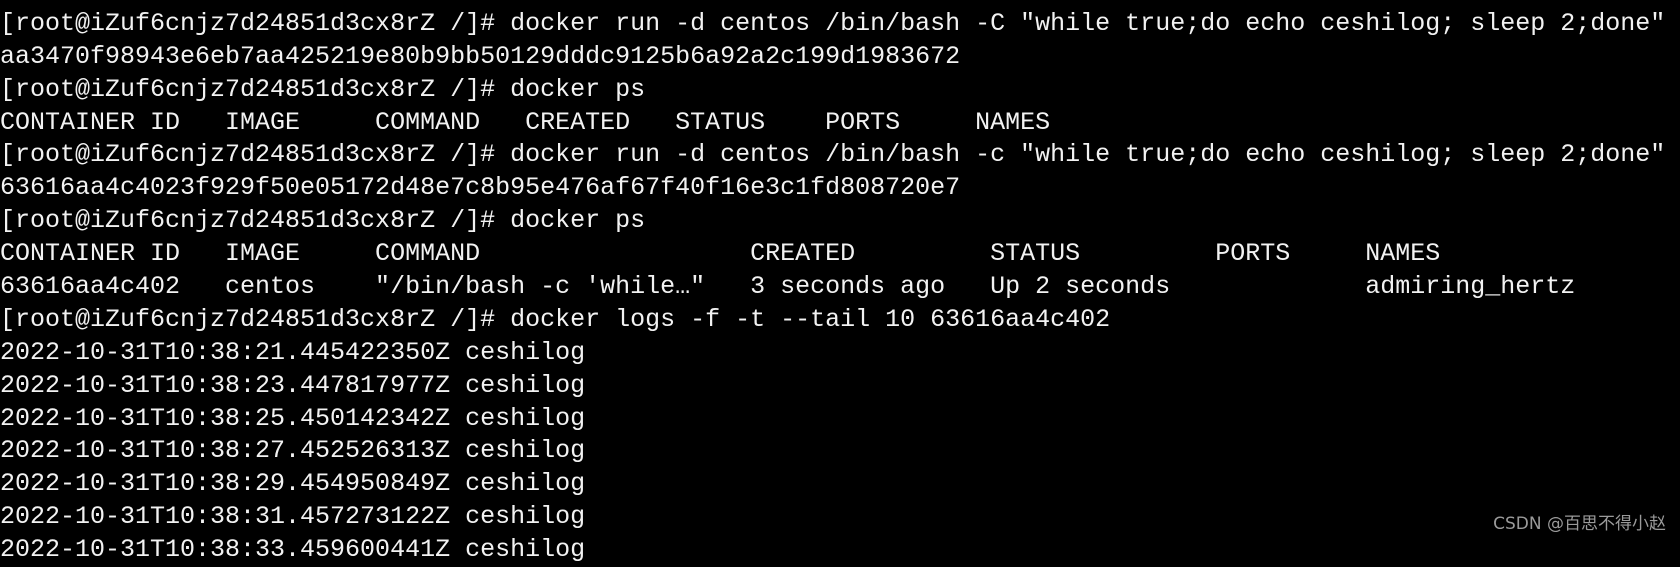  What do you see at coordinates (293, 418) in the screenshot?
I see `log-line: 2022-10-31T10:38:25.450142342Z ceshilog` at bounding box center [293, 418].